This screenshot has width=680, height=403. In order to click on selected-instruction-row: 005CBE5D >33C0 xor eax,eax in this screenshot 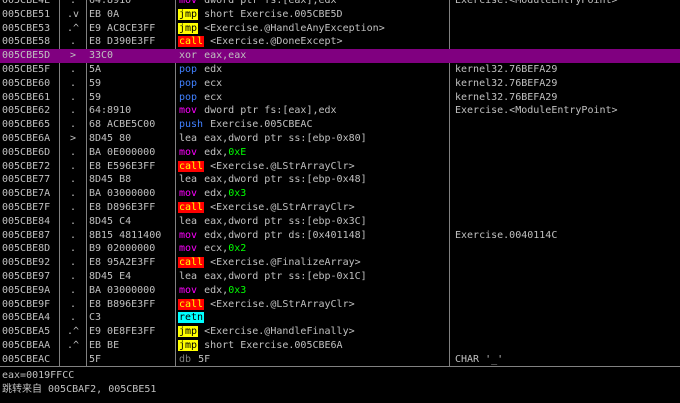, I will do `click(340, 56)`.